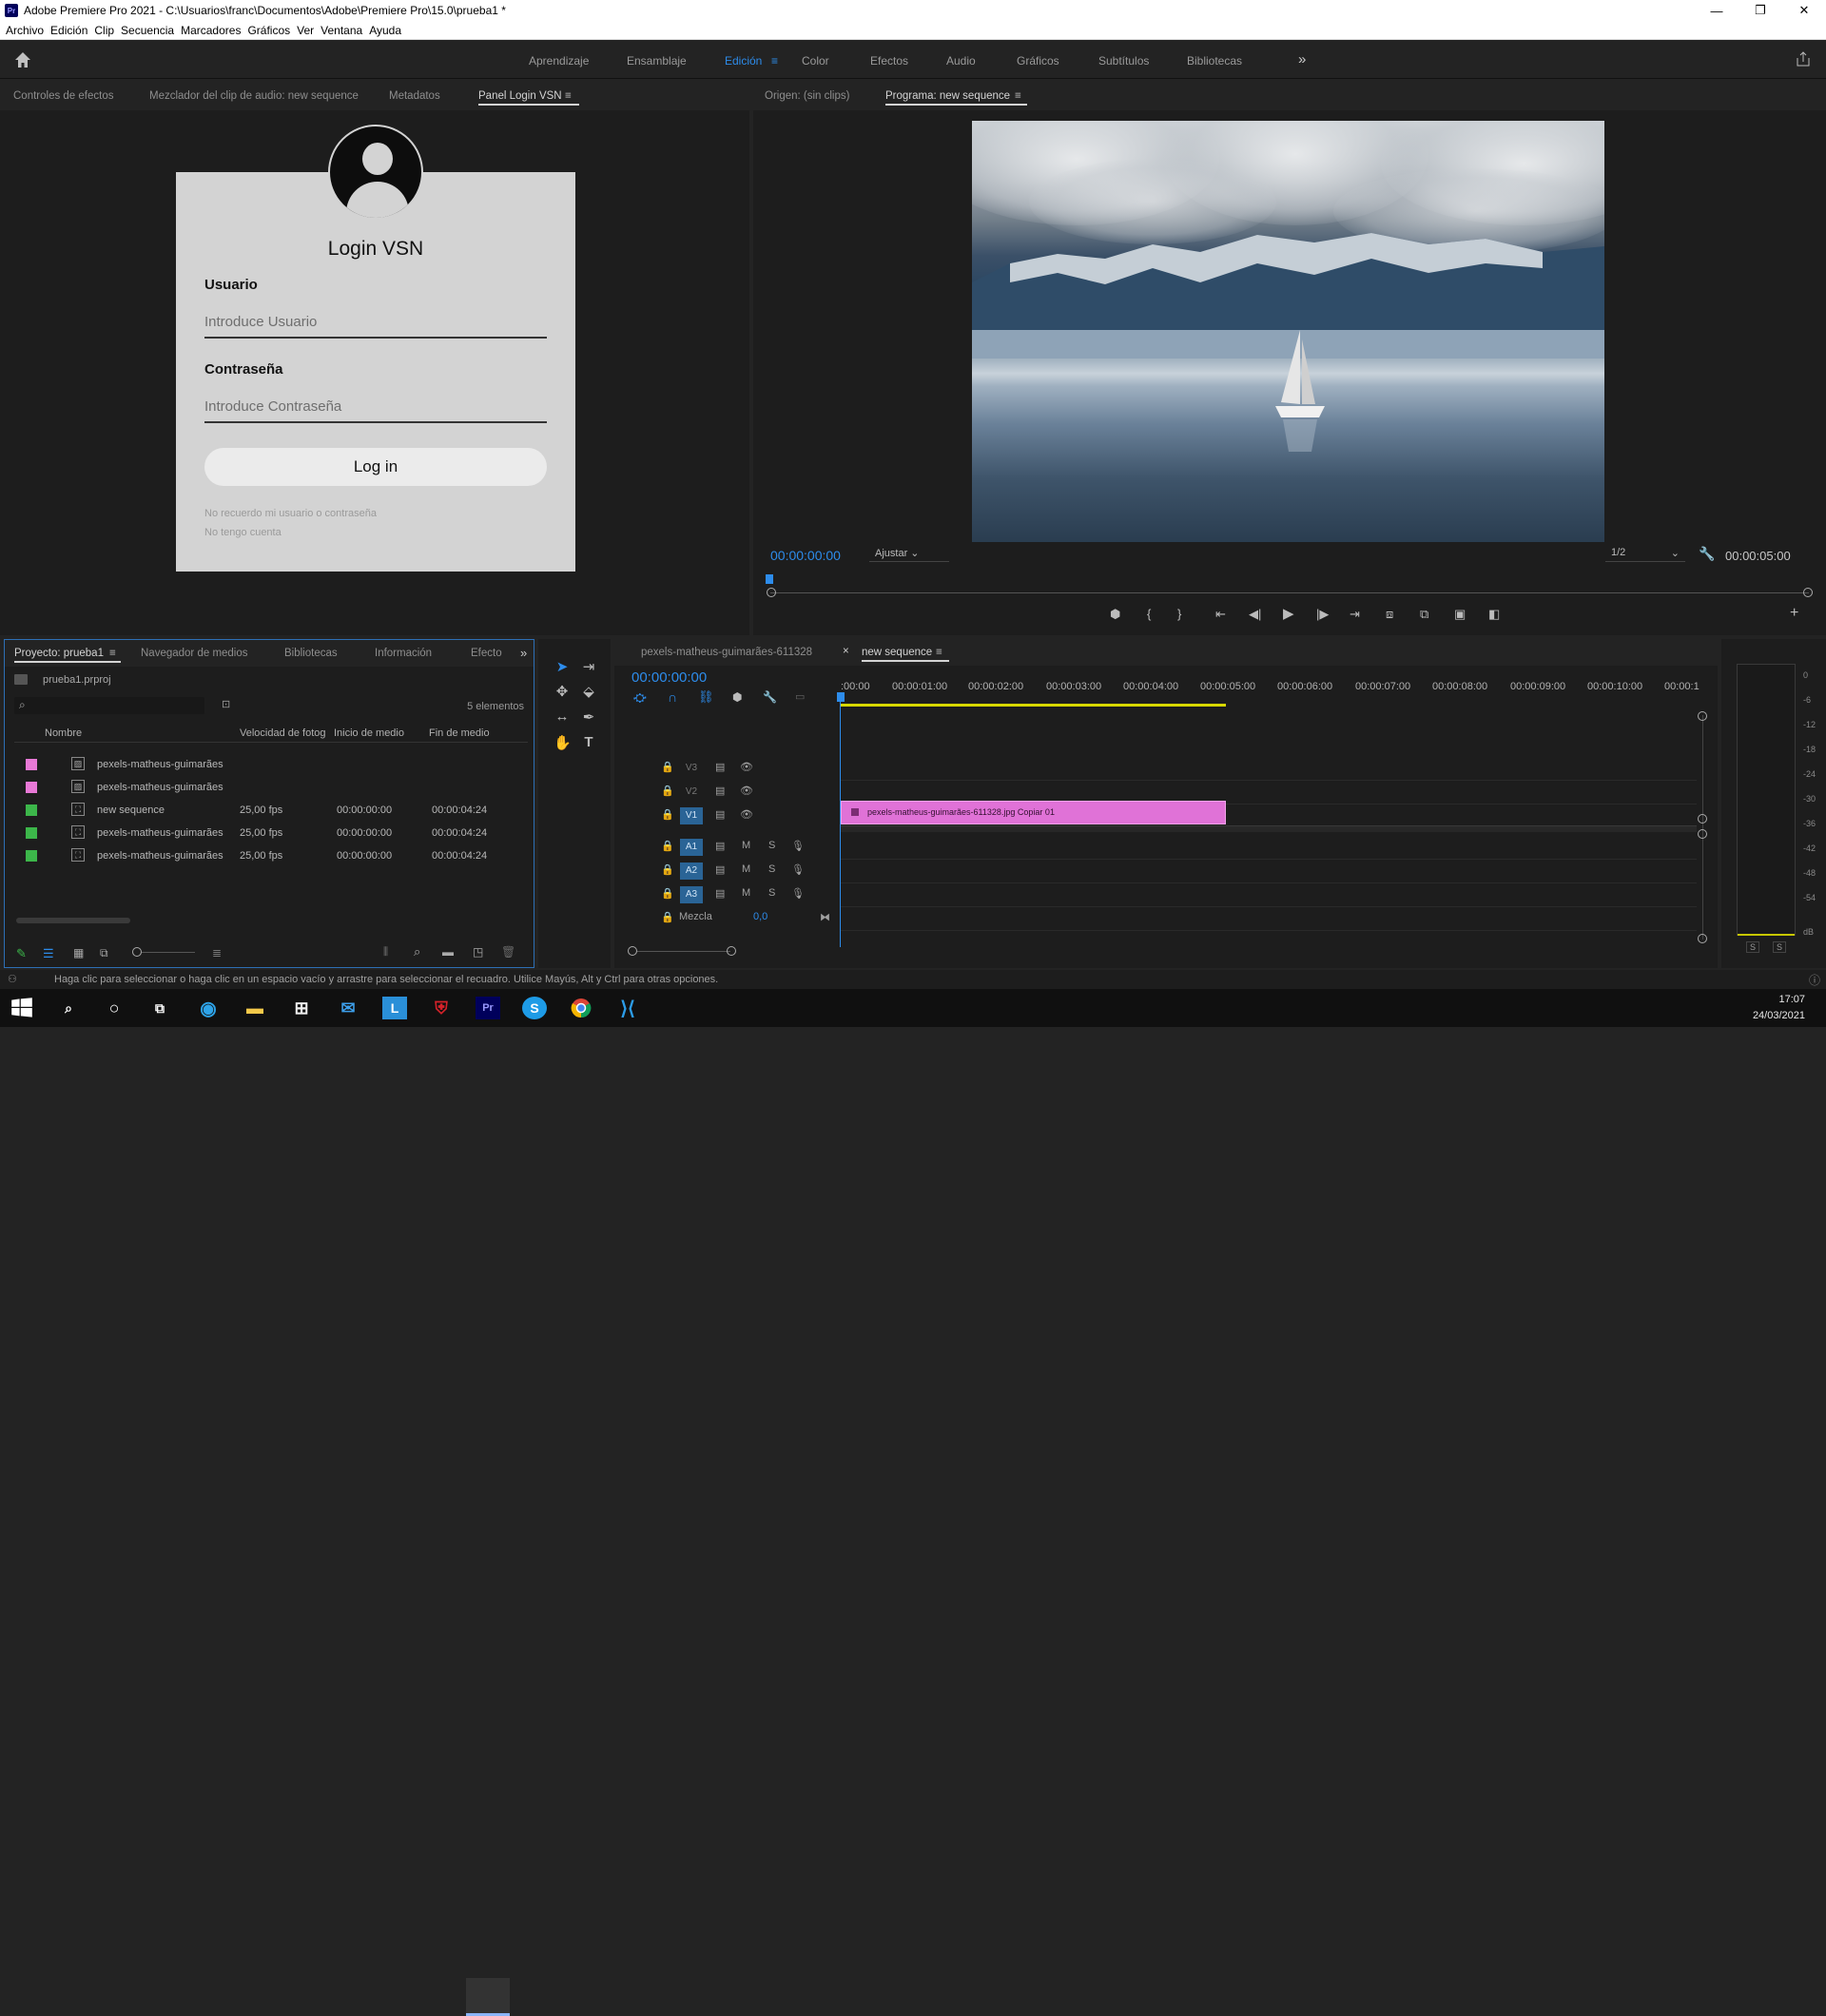  I want to click on workspace-subtitulos: Subtítulos, so click(1123, 61).